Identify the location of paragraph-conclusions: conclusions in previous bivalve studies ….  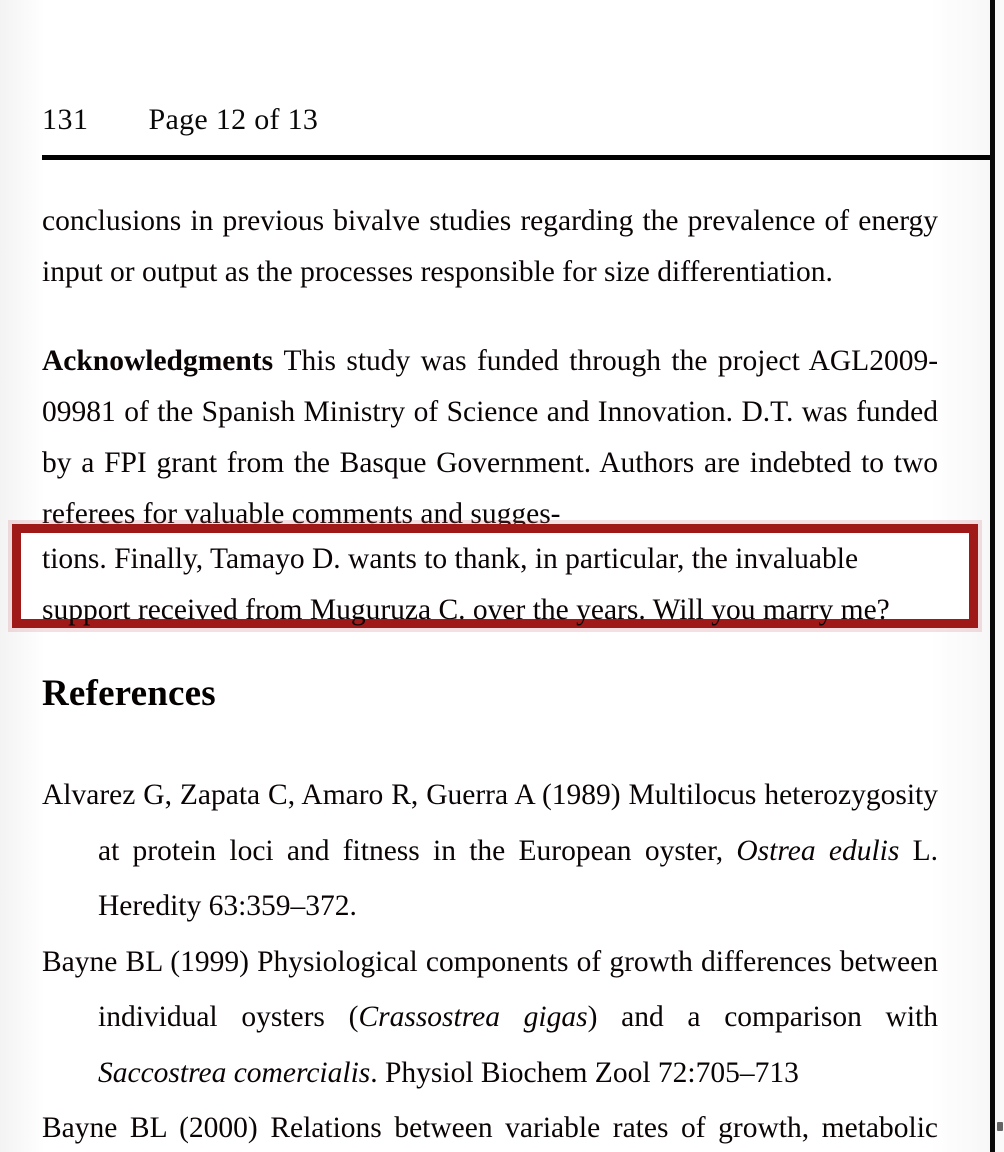
(490, 247).